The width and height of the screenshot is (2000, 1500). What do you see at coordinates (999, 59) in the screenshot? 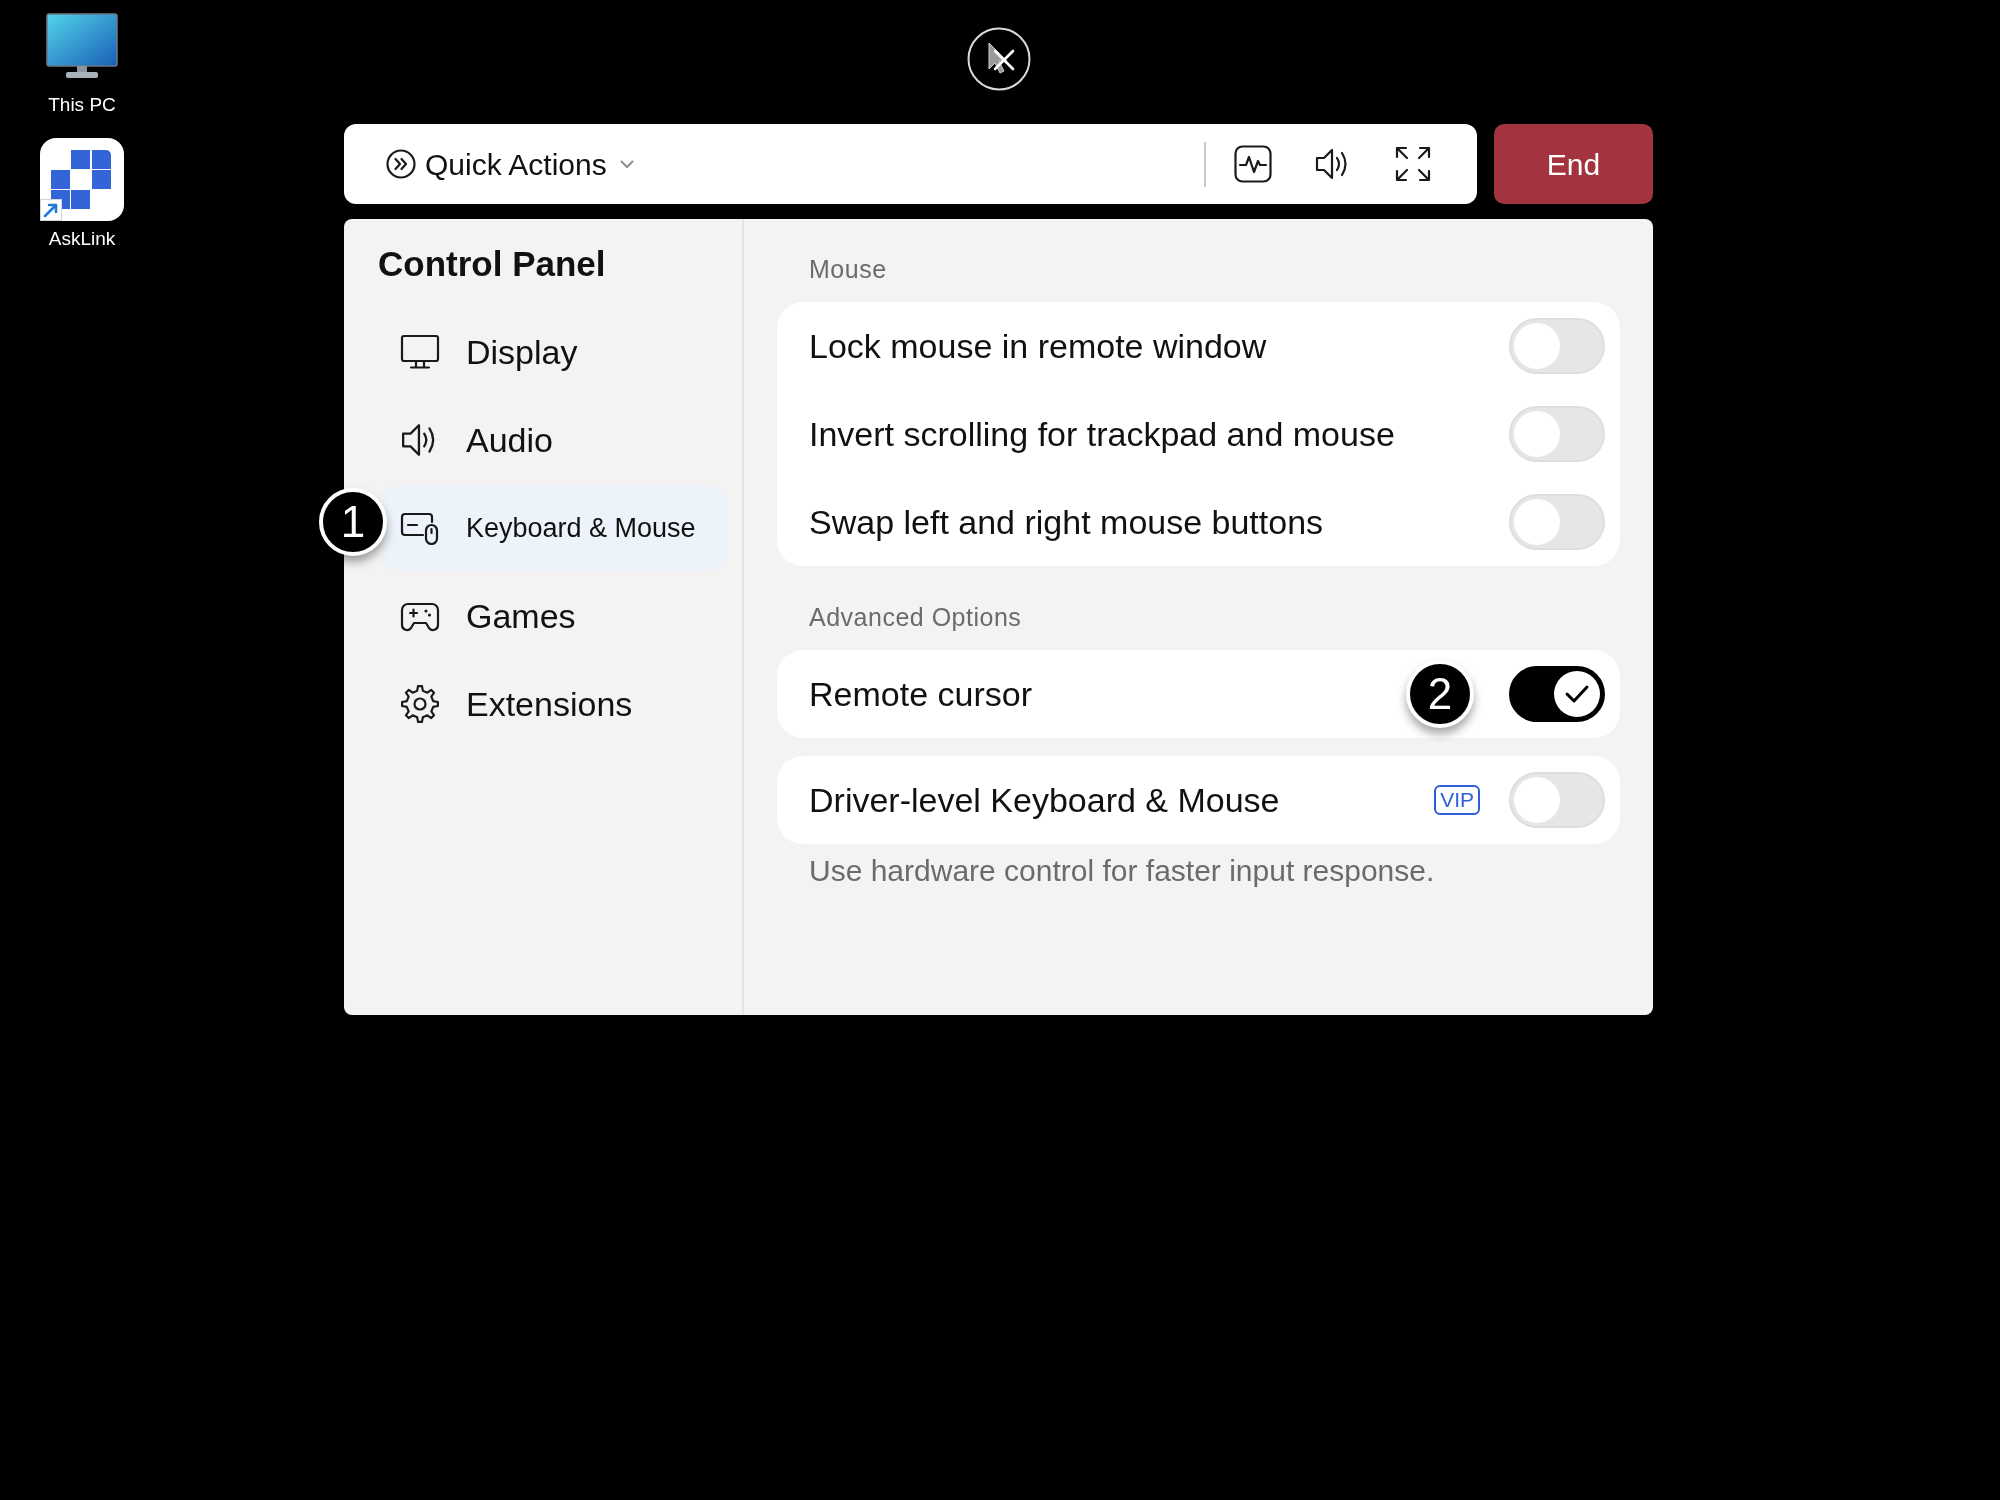
I see `cursor-crossed-icon` at bounding box center [999, 59].